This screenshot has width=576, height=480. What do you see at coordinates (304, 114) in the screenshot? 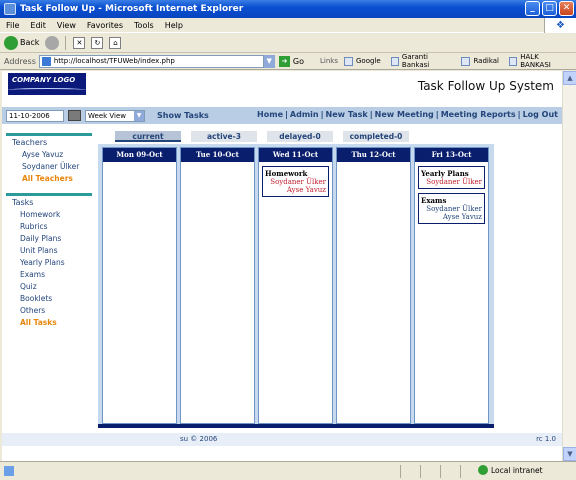
I see `nav-admin: Admin` at bounding box center [304, 114].